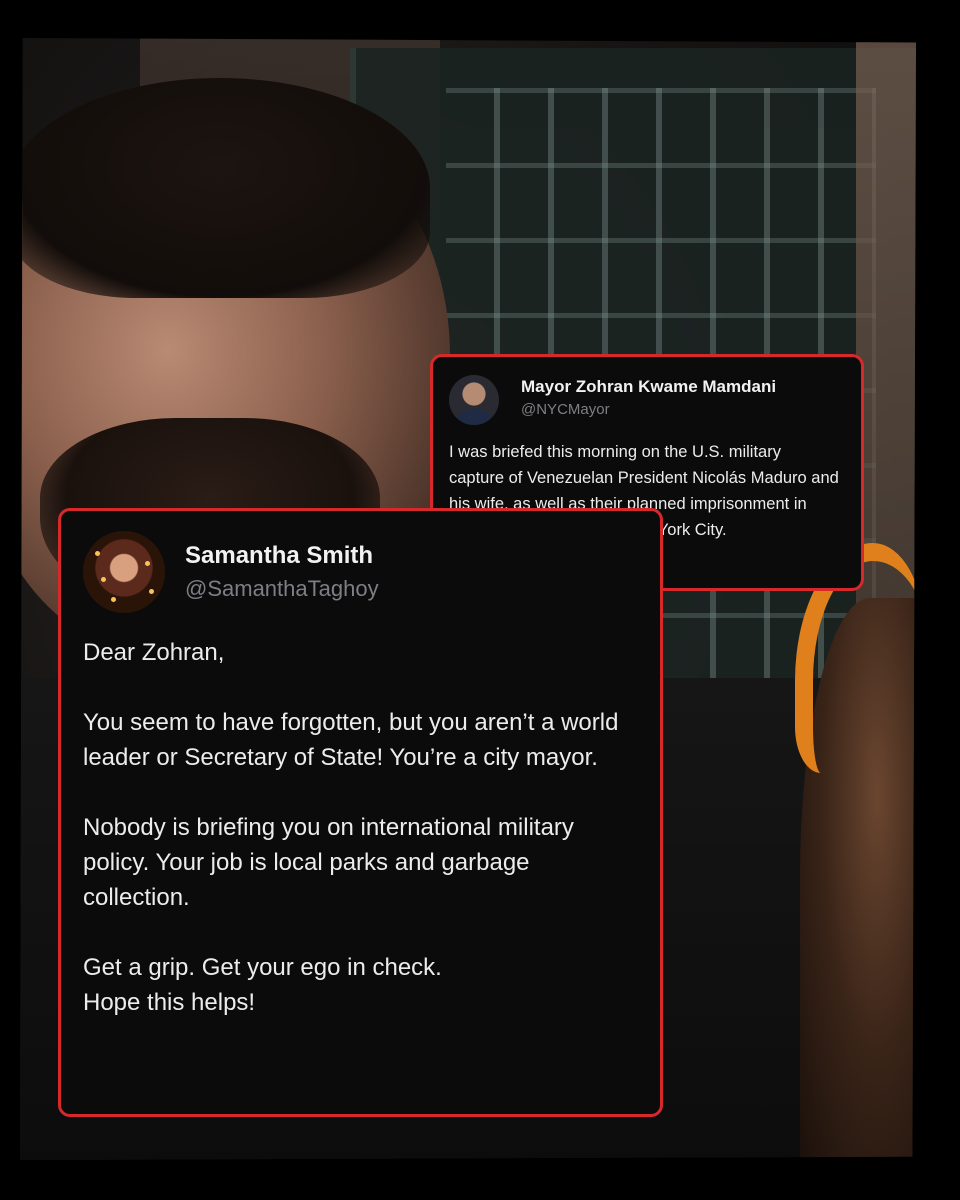 The image size is (960, 1200). Describe the element at coordinates (262, 967) in the screenshot. I see `tweet-paragraph: Get a grip. Get your ego in check.` at that location.